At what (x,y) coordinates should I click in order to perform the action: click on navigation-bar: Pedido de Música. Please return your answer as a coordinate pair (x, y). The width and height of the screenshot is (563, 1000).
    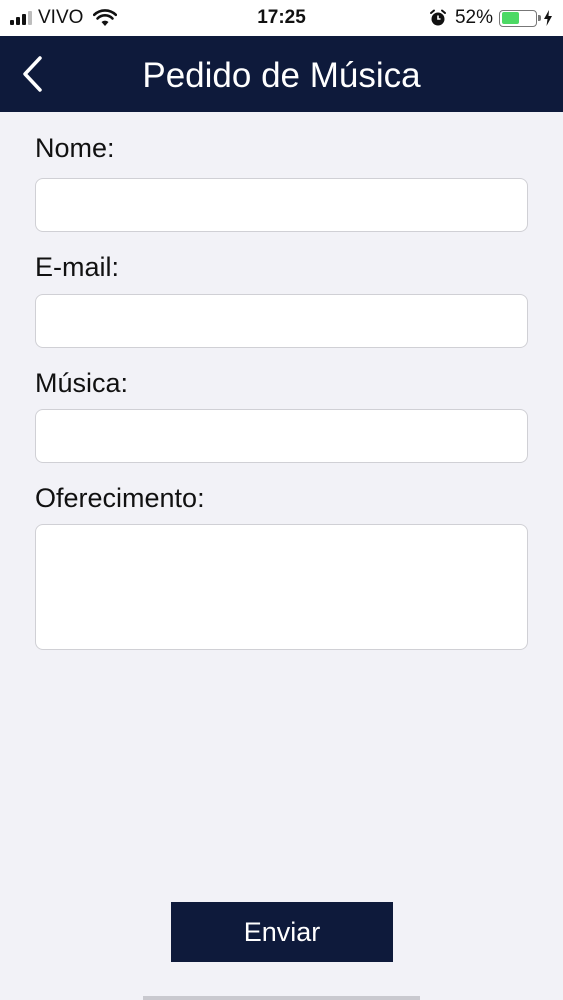
    Looking at the image, I should click on (281, 74).